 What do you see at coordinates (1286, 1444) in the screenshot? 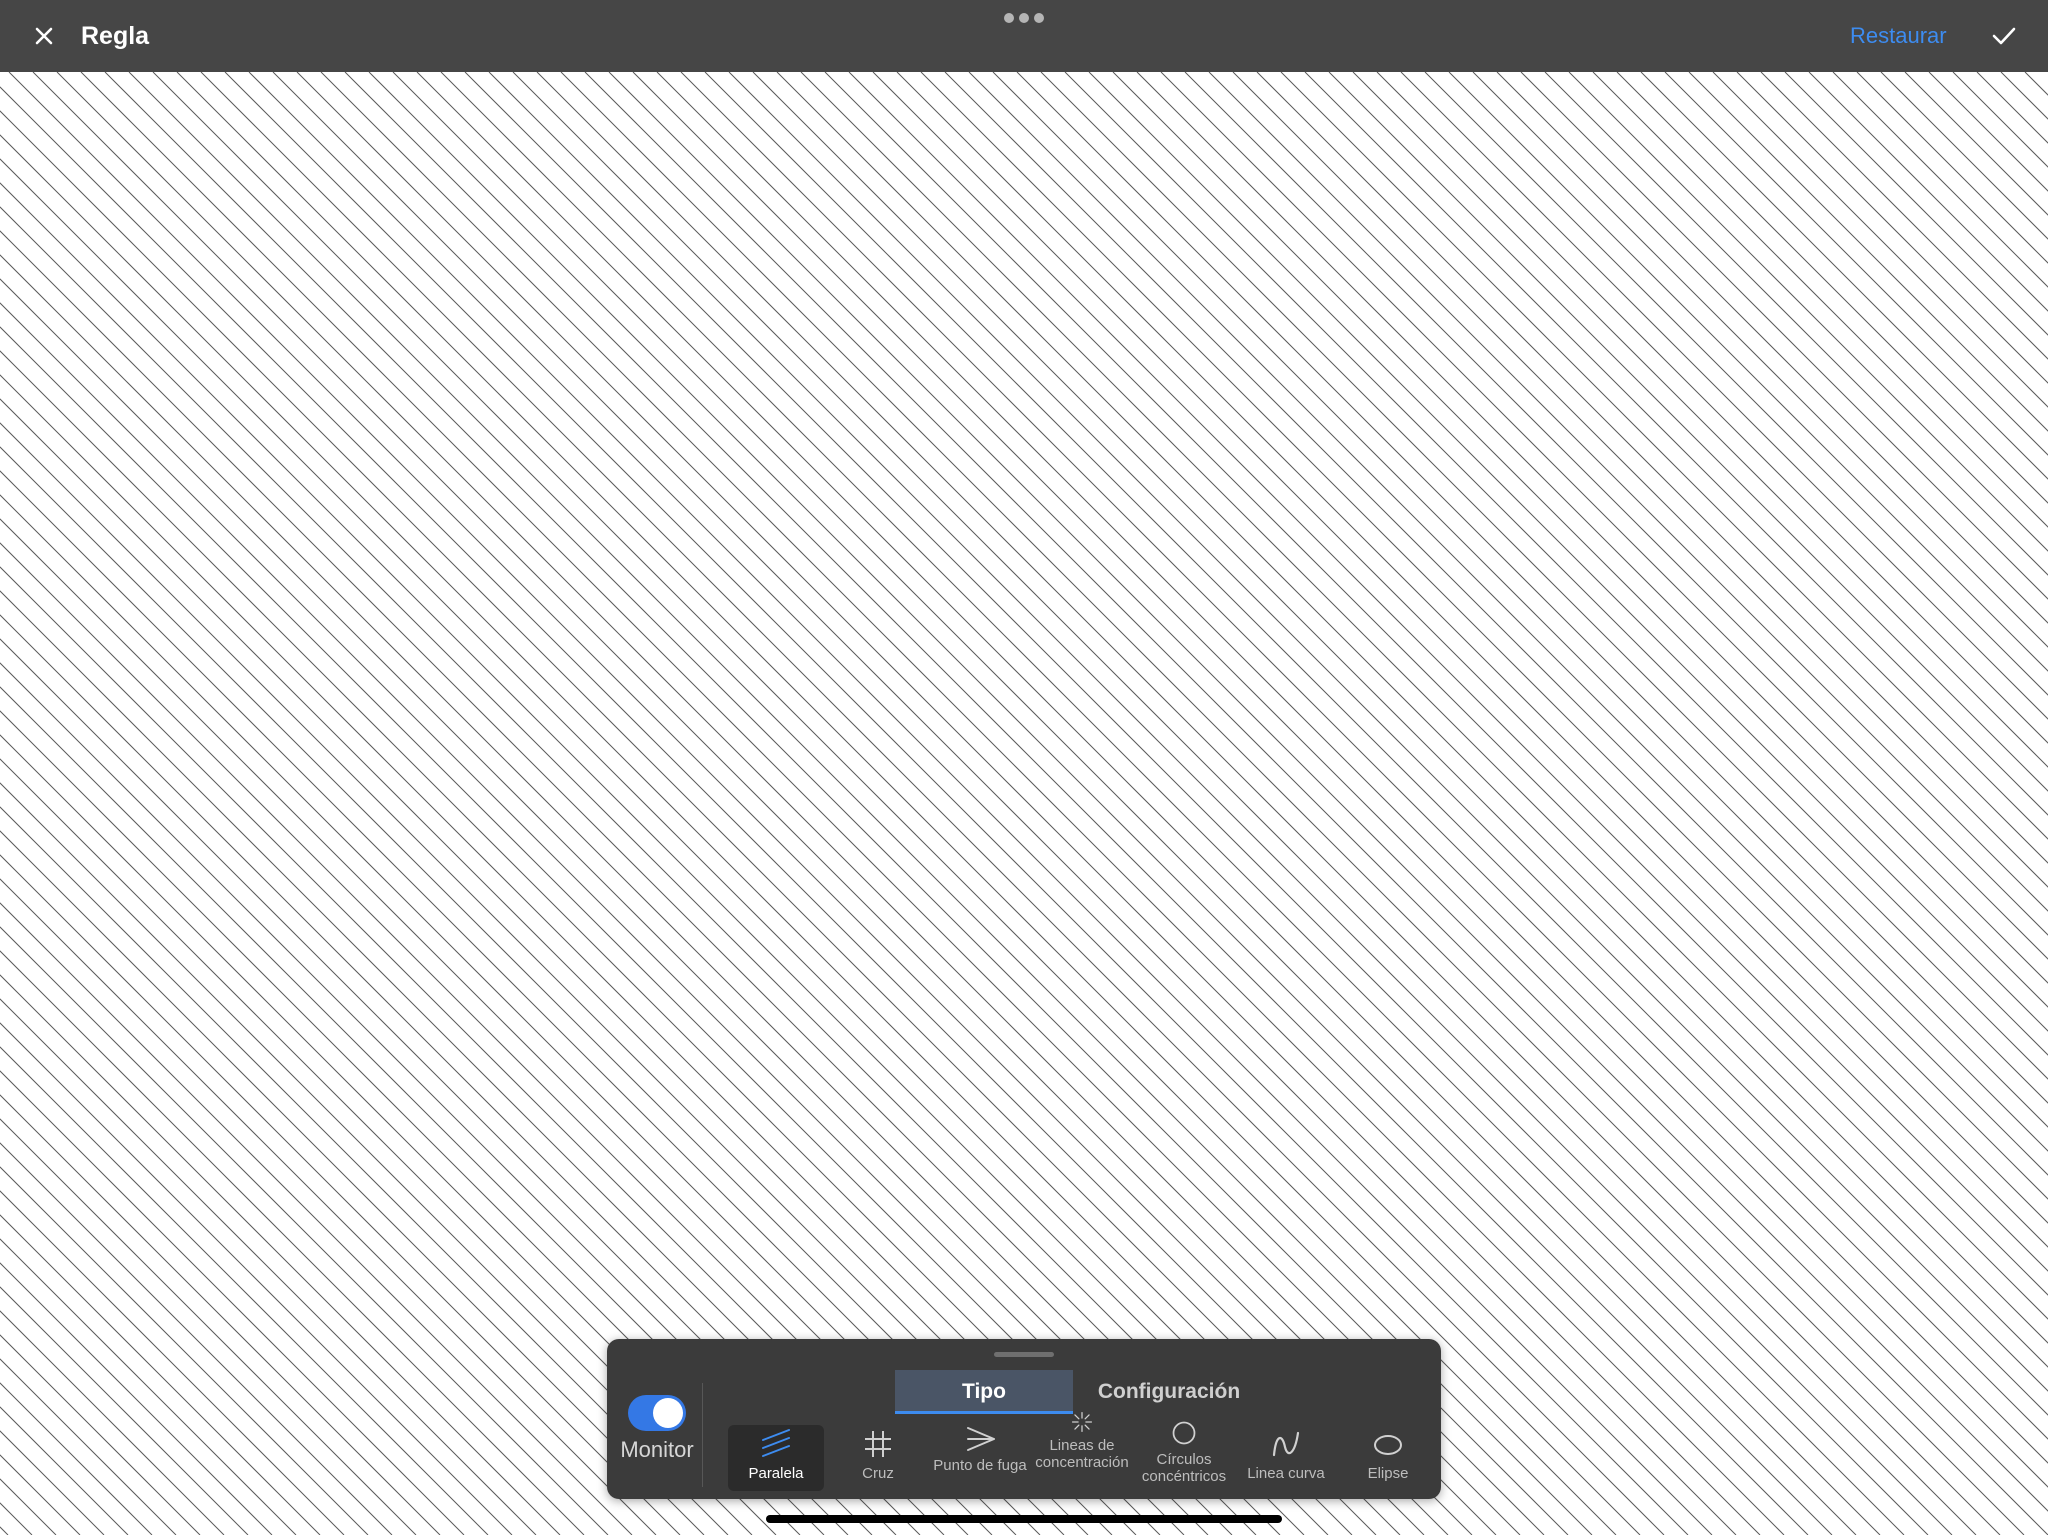
I see `curve-line-icon` at bounding box center [1286, 1444].